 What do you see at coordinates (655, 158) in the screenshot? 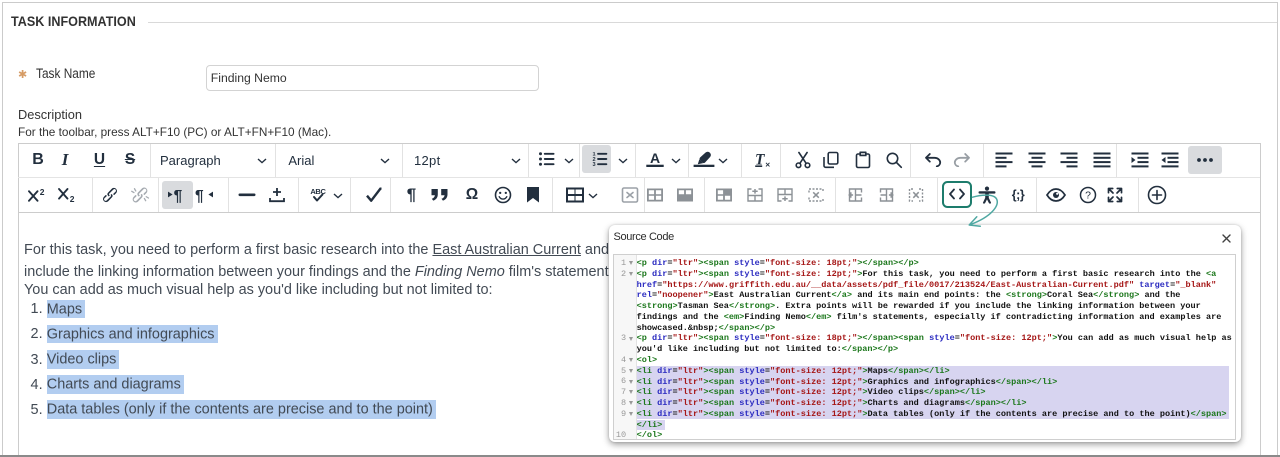
I see `svg-text: A` at bounding box center [655, 158].